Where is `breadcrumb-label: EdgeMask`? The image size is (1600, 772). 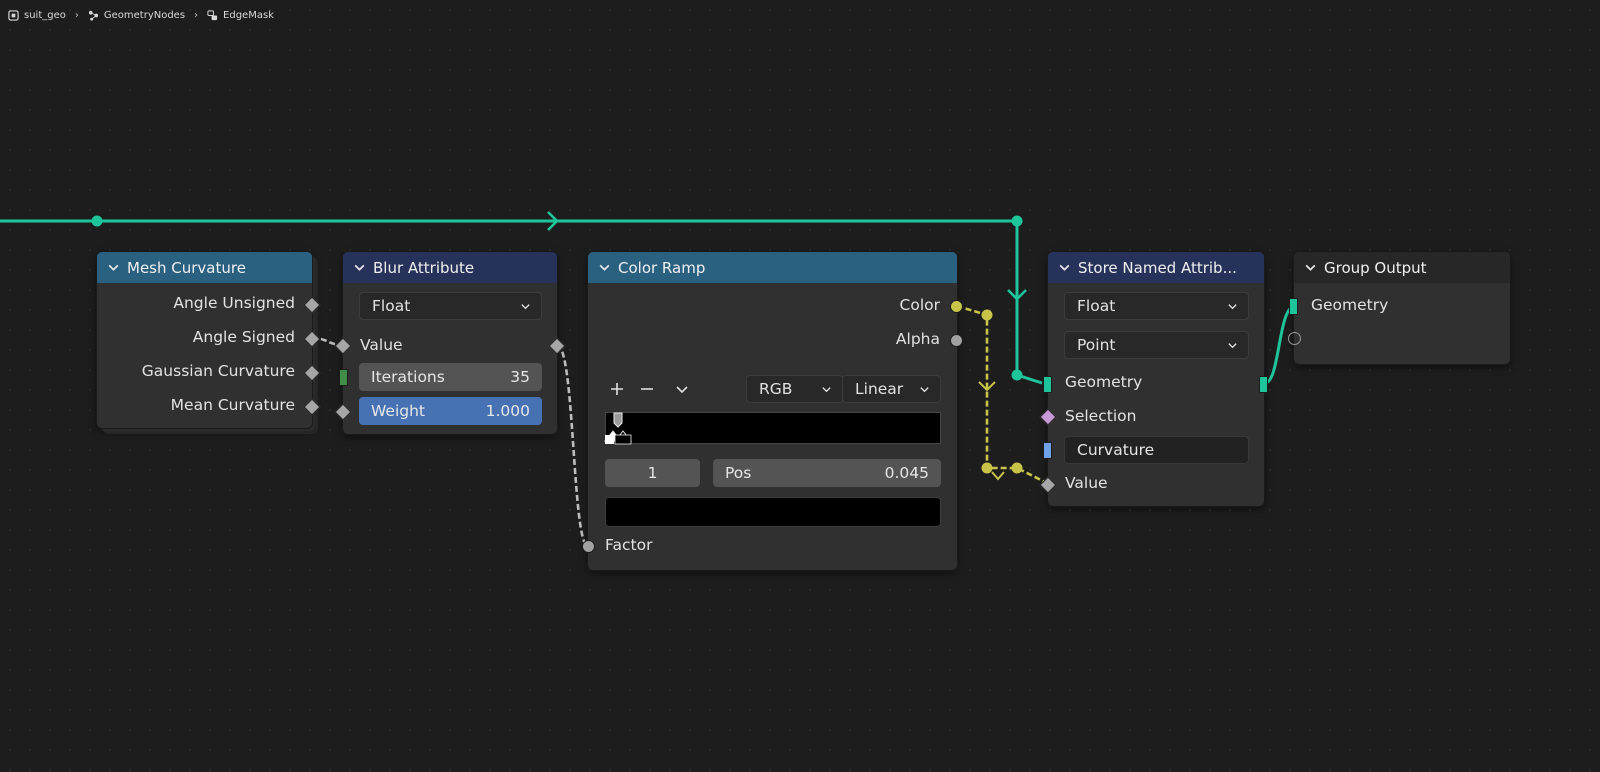
breadcrumb-label: EdgeMask is located at coordinates (248, 15).